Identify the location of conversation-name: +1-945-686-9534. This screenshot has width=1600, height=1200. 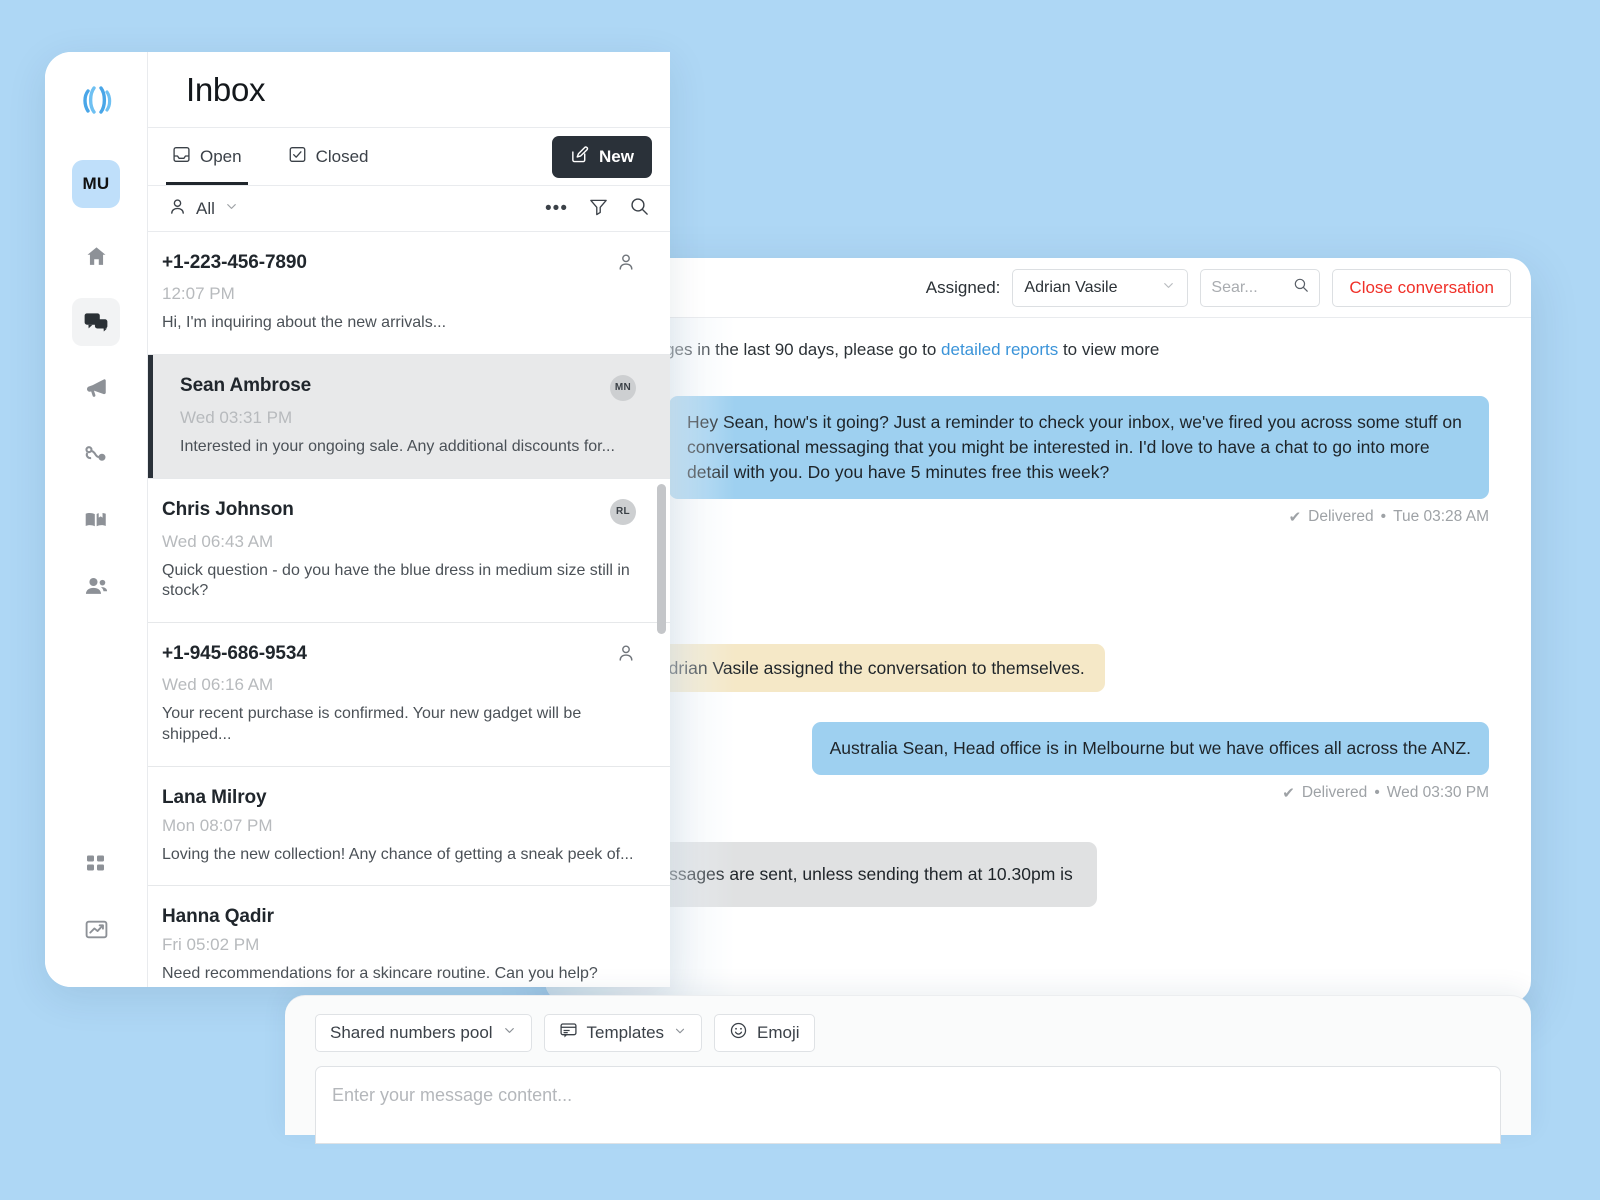
(234, 654).